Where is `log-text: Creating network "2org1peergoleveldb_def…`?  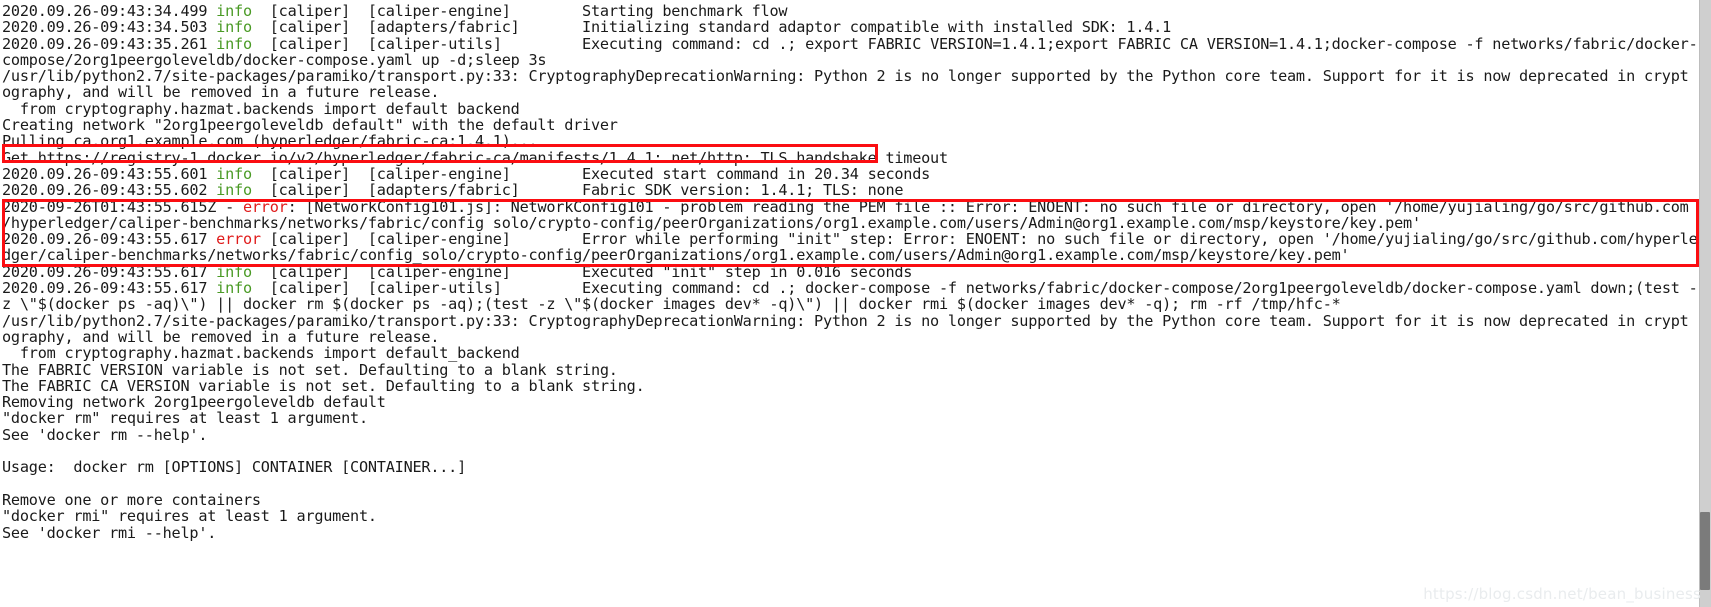
log-text: Creating network "2org1peergoleveldb_def… is located at coordinates (310, 125).